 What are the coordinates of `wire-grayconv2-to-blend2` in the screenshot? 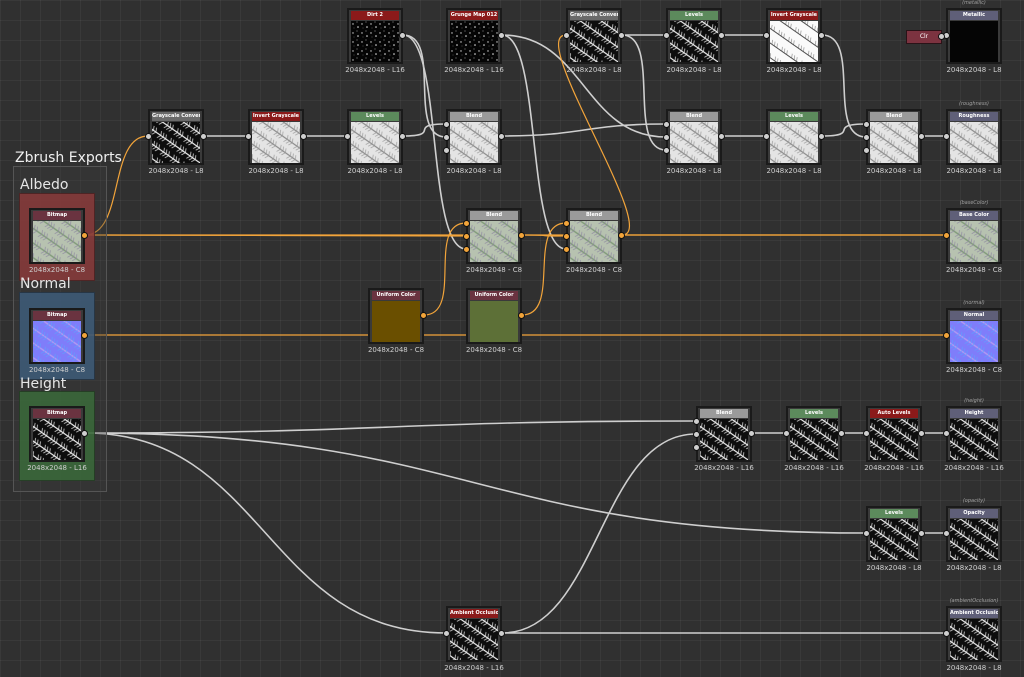 It's located at (644, 92).